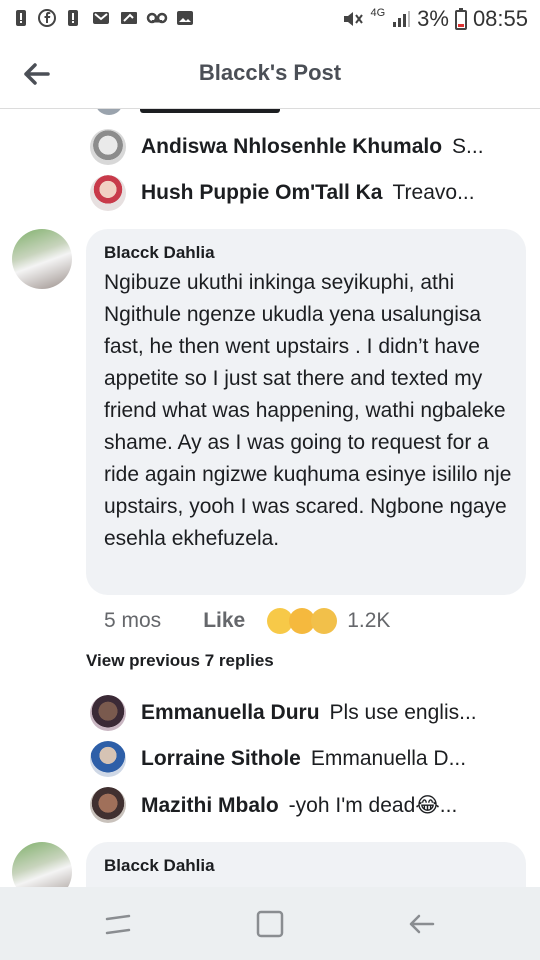 The image size is (540, 960). What do you see at coordinates (368, 621) in the screenshot?
I see `reaction-count: 1.2K` at bounding box center [368, 621].